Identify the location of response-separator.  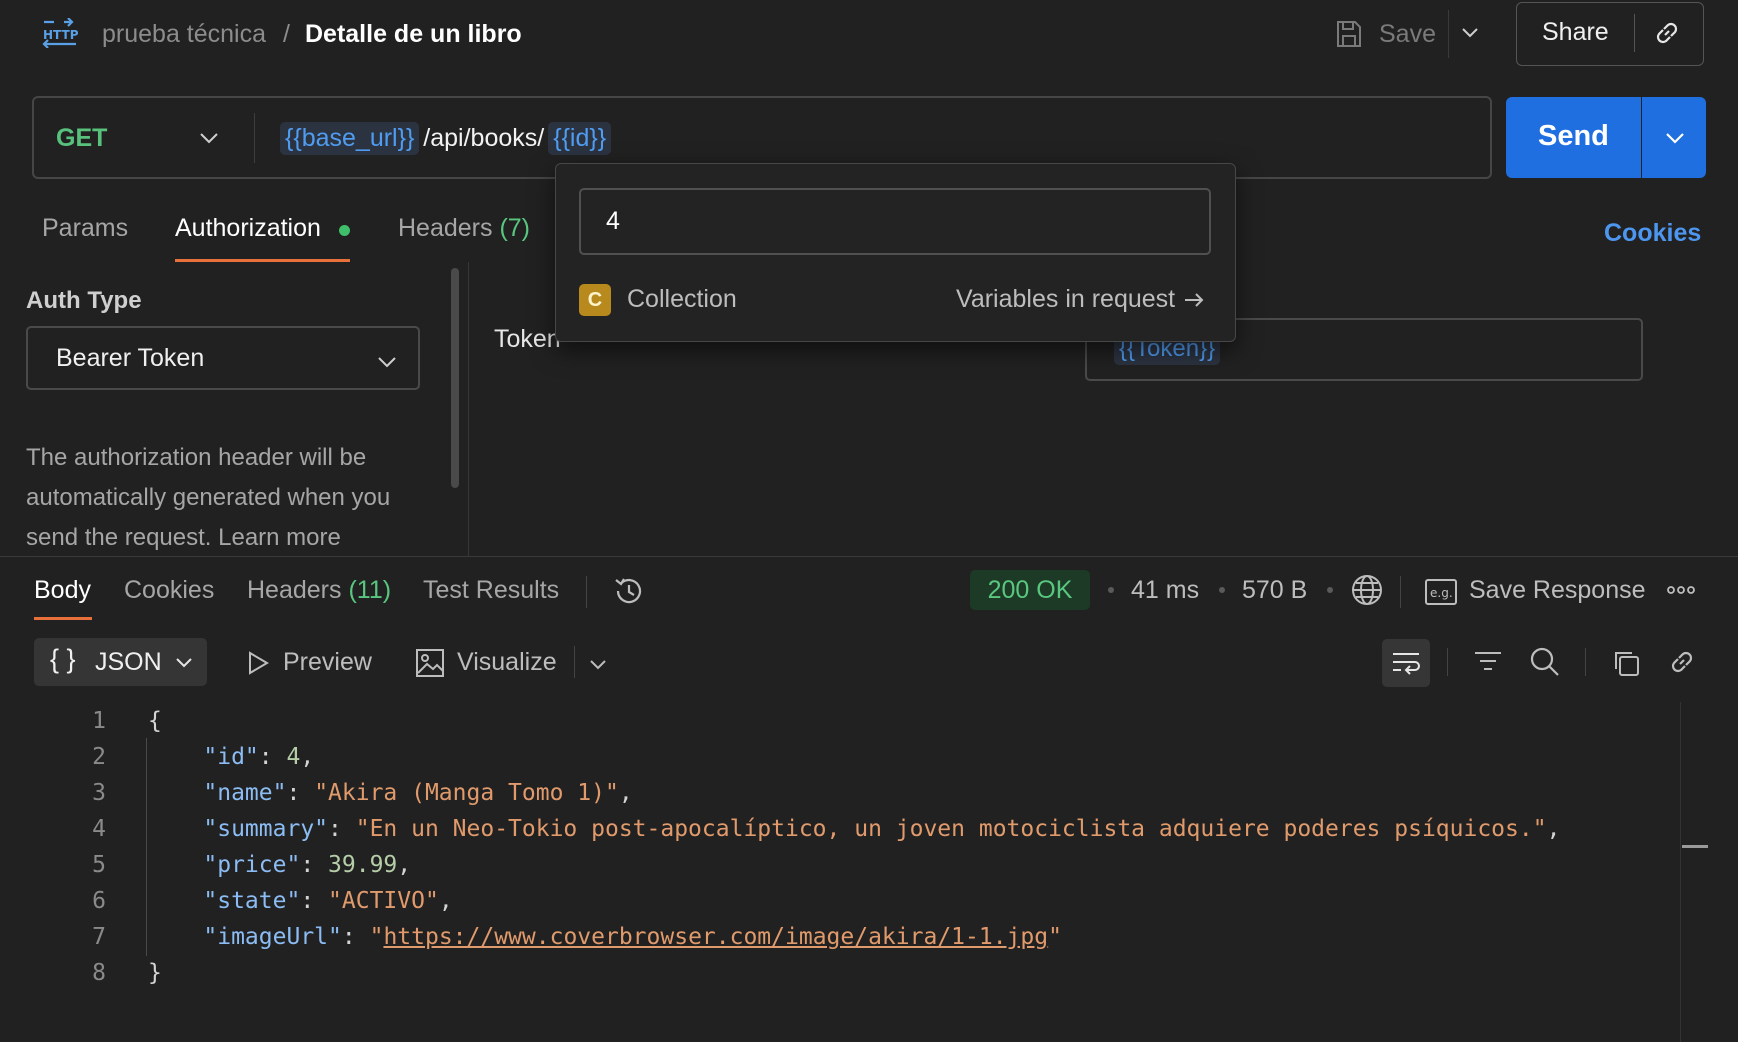
(869, 556).